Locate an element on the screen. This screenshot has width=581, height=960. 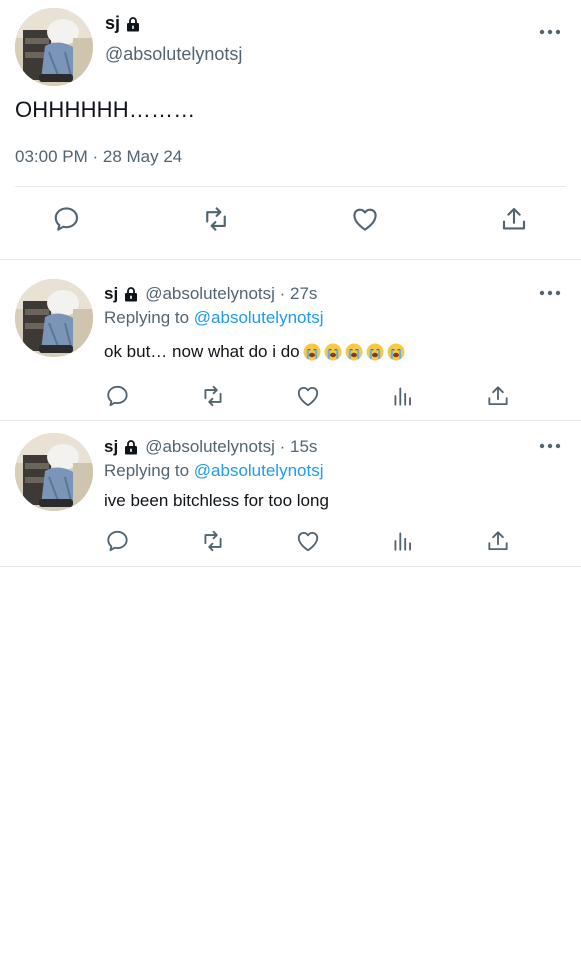
handle: @absolutelynotsj is located at coordinates (173, 54).